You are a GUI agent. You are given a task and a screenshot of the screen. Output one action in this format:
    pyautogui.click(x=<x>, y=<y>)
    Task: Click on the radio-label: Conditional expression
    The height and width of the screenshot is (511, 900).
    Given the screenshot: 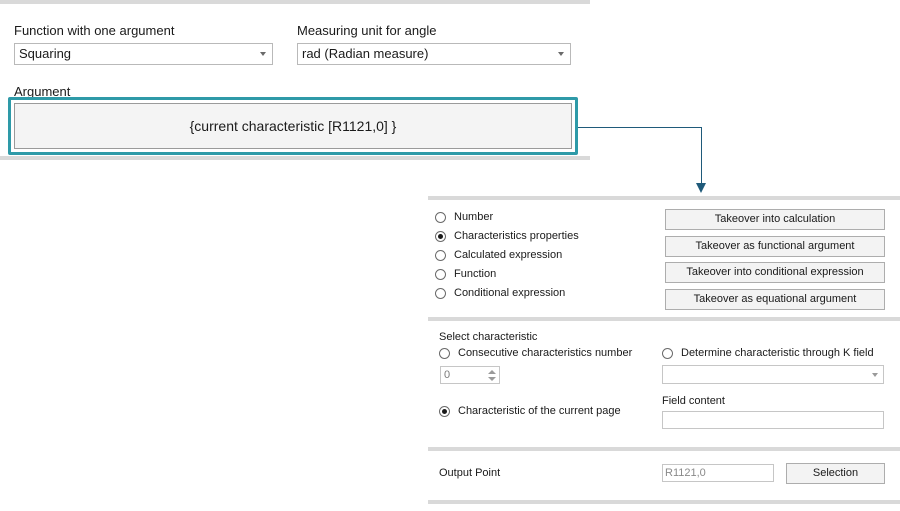 What is the action you would take?
    pyautogui.click(x=510, y=293)
    